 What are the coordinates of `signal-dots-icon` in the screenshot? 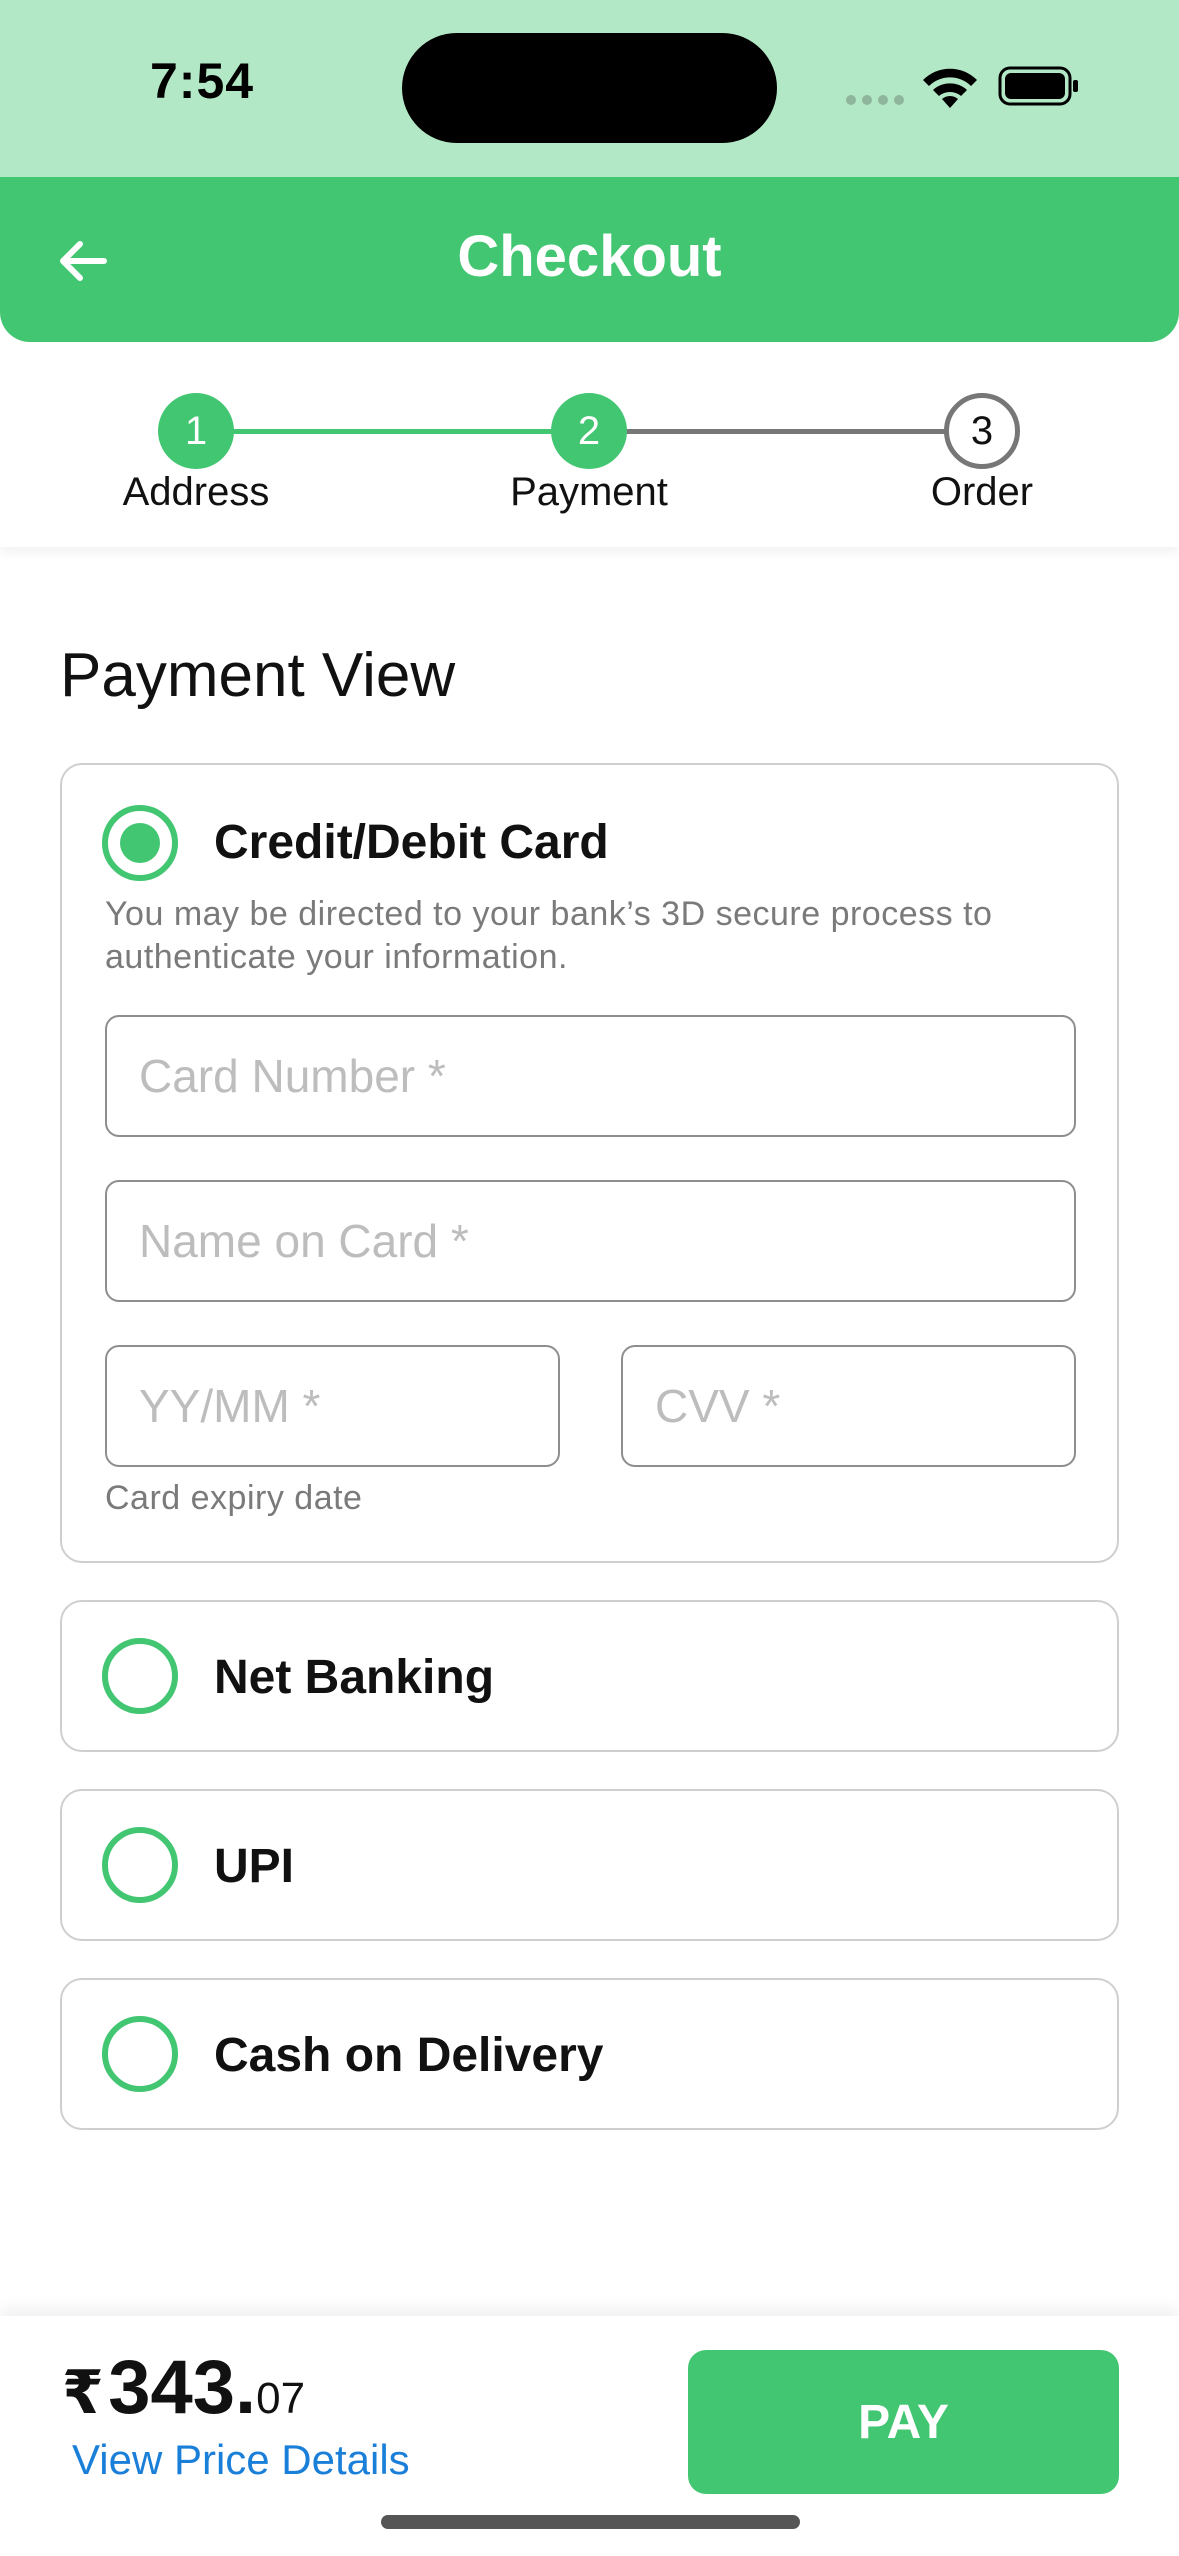 It's located at (875, 100).